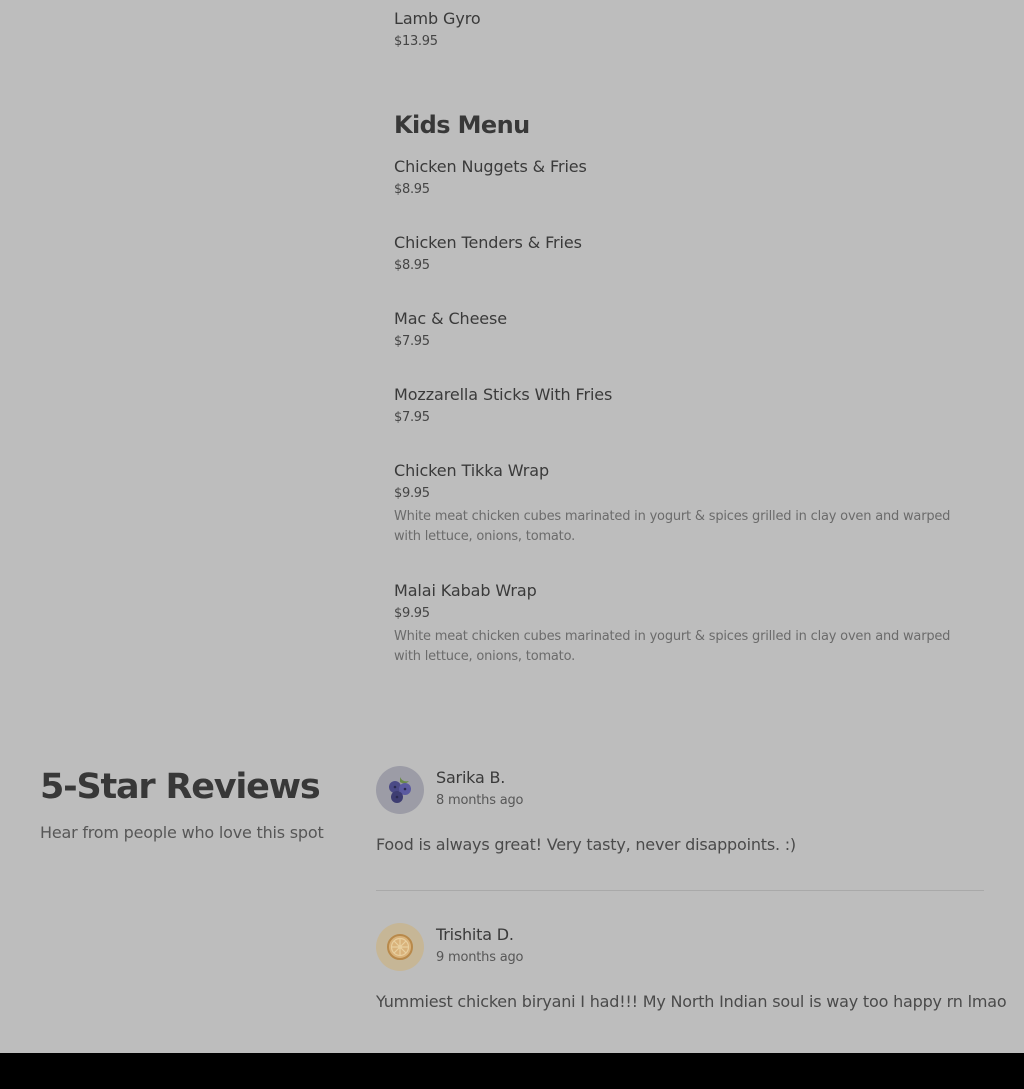  I want to click on reviewer-name: Trishita D., so click(475, 934).